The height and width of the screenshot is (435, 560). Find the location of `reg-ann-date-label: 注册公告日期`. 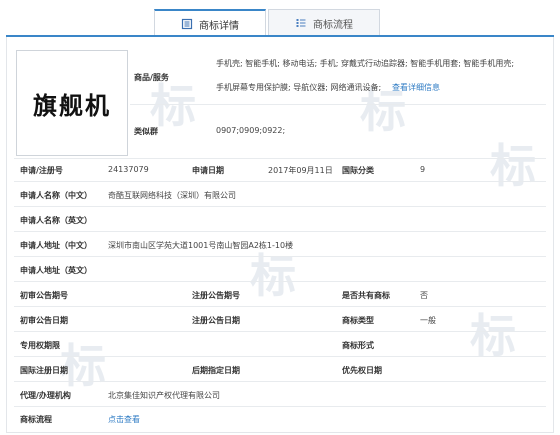

reg-ann-date-label: 注册公告日期 is located at coordinates (216, 320).